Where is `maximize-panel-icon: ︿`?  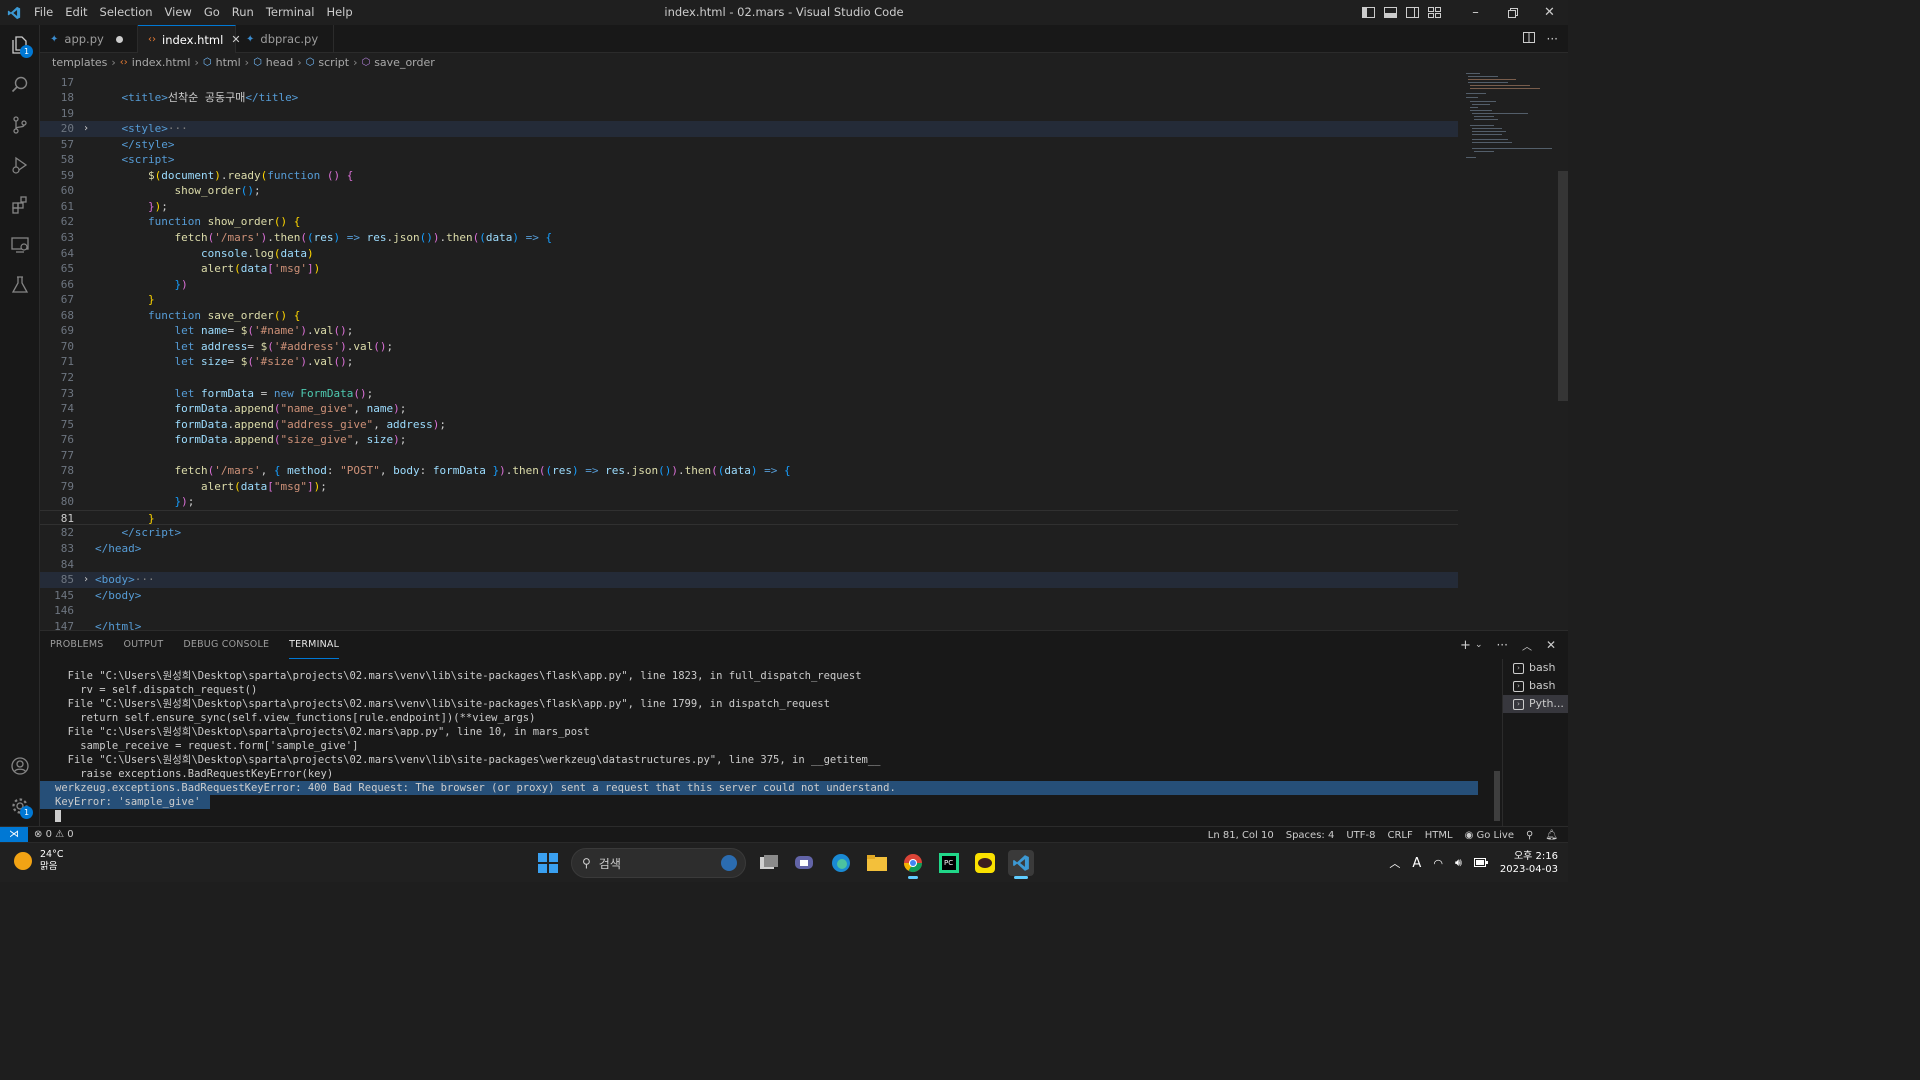
maximize-panel-icon: ︿ is located at coordinates (1527, 645).